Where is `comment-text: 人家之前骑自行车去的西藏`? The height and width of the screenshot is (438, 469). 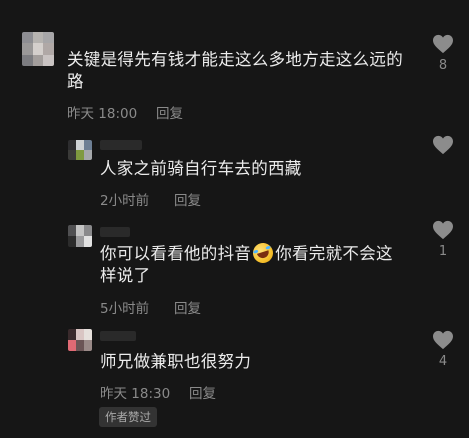
comment-text: 人家之前骑自行车去的西藏 is located at coordinates (201, 168).